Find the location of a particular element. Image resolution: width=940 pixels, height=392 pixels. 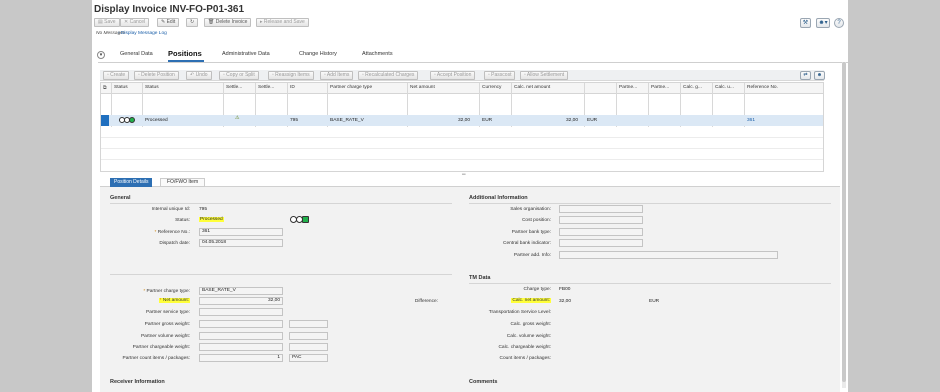

status-label: Status: is located at coordinates (182, 220).